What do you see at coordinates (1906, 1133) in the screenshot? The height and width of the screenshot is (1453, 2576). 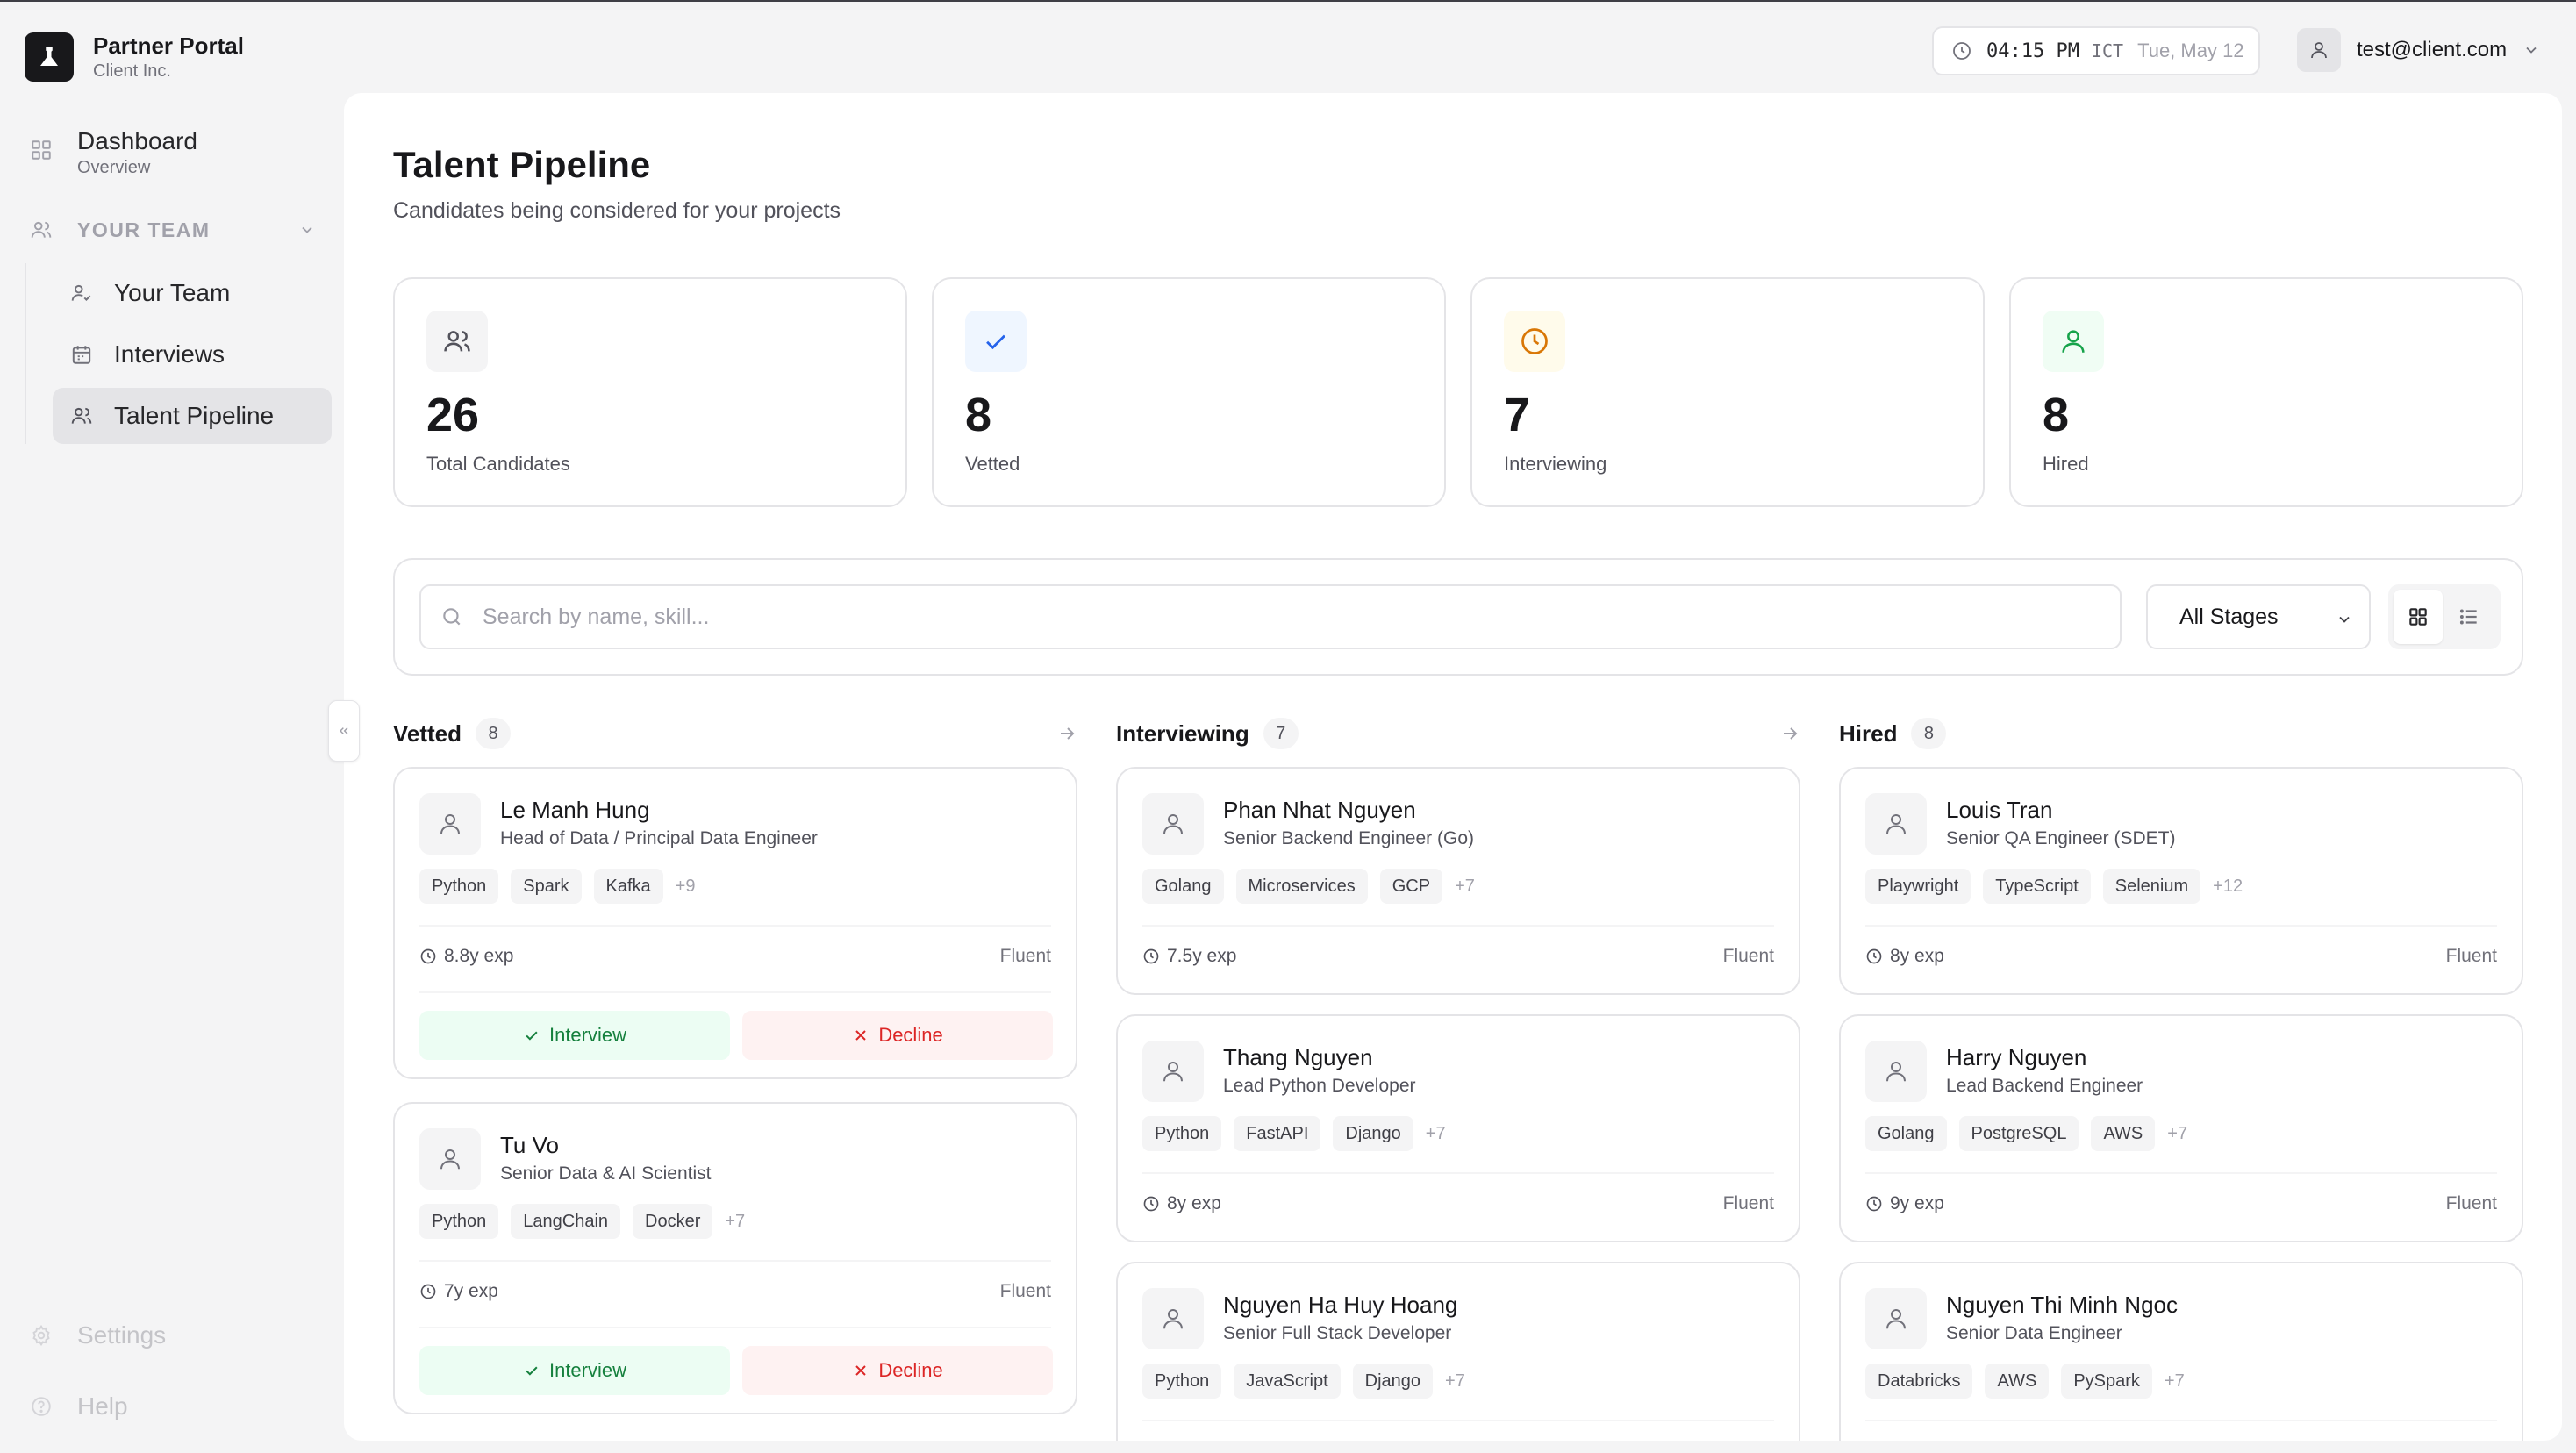 I see `skill-tag: Golang` at bounding box center [1906, 1133].